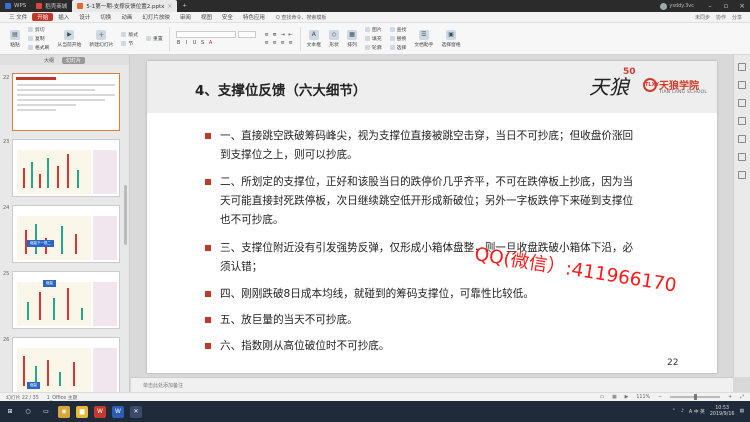 This screenshot has width=750, height=422. I want to click on find-button: 查找, so click(397, 29).